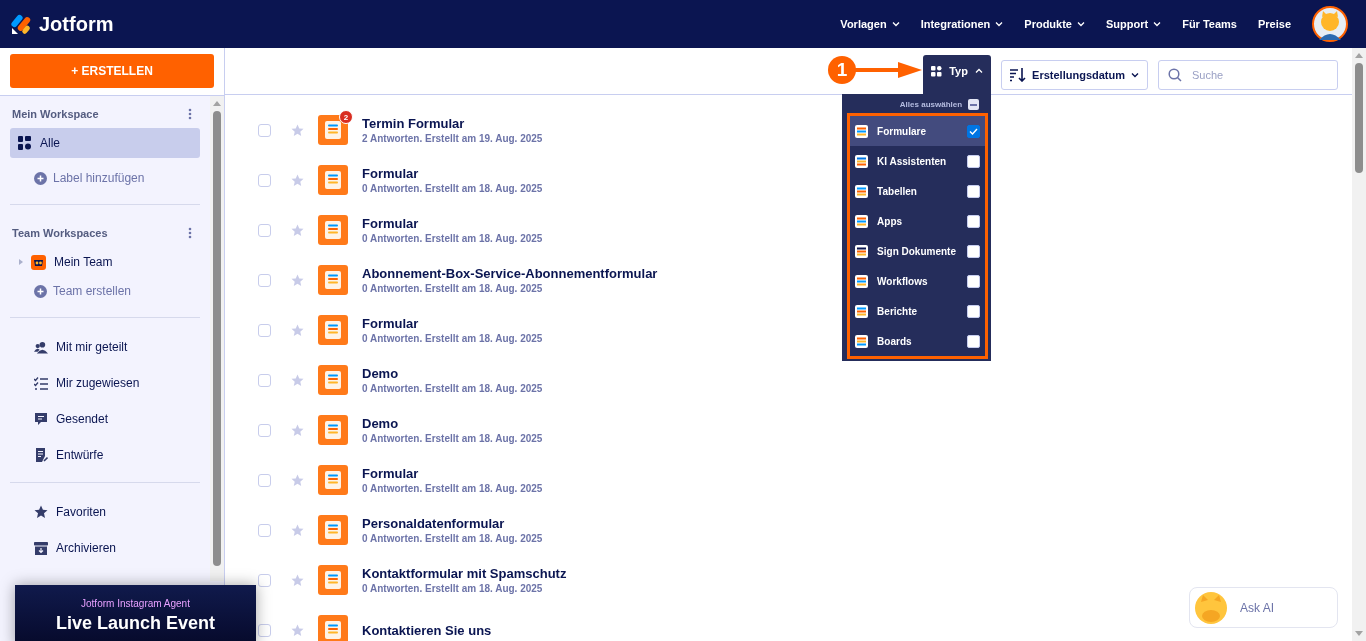  What do you see at coordinates (105, 347) in the screenshot?
I see `sidebar-item: Mit mir geteilt` at bounding box center [105, 347].